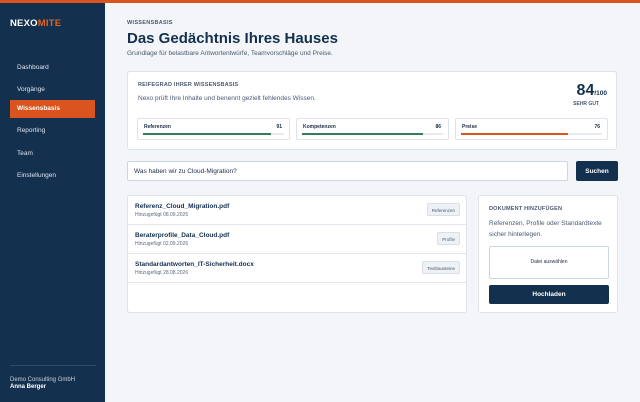  I want to click on app-logo: NEXOMITE, so click(35, 23).